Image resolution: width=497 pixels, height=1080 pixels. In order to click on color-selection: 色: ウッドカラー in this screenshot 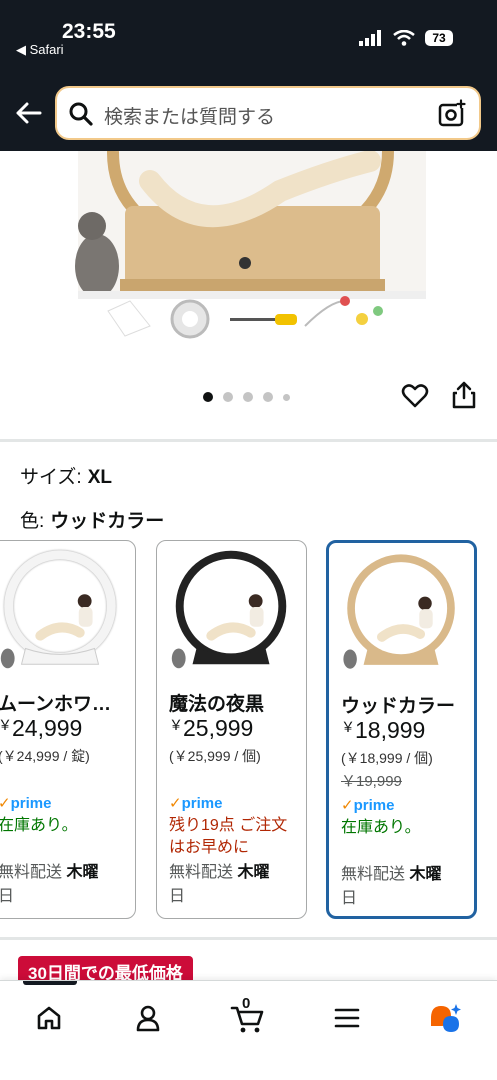, I will do `click(92, 519)`.